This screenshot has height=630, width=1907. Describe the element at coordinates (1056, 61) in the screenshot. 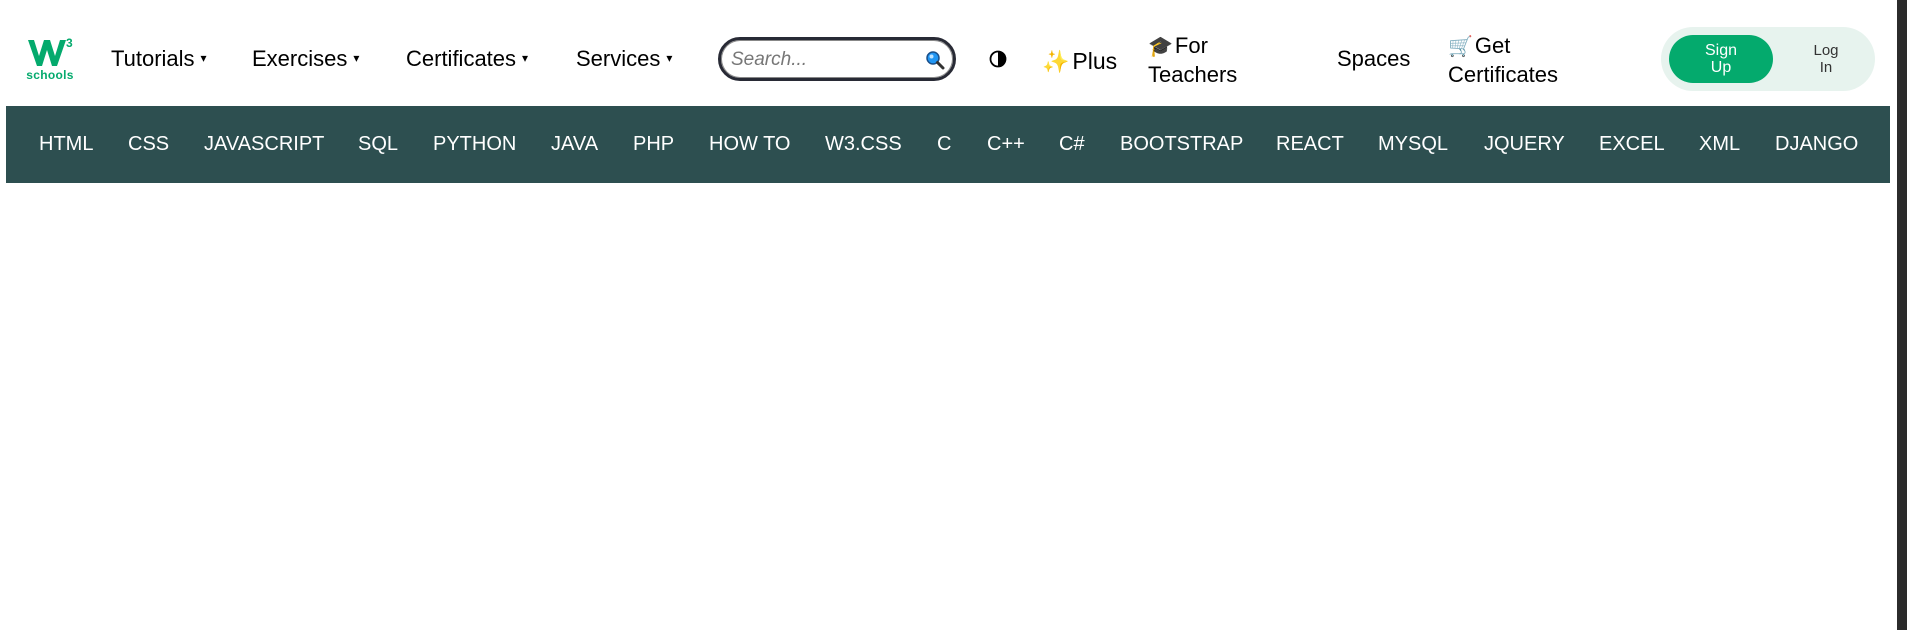

I see `sparkles-icon: ✨` at that location.